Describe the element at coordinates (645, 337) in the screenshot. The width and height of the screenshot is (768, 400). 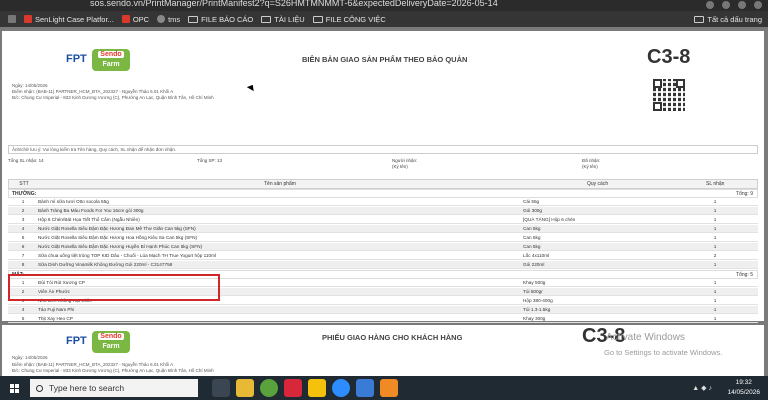
I see `activation-watermark: Activate Windows` at that location.